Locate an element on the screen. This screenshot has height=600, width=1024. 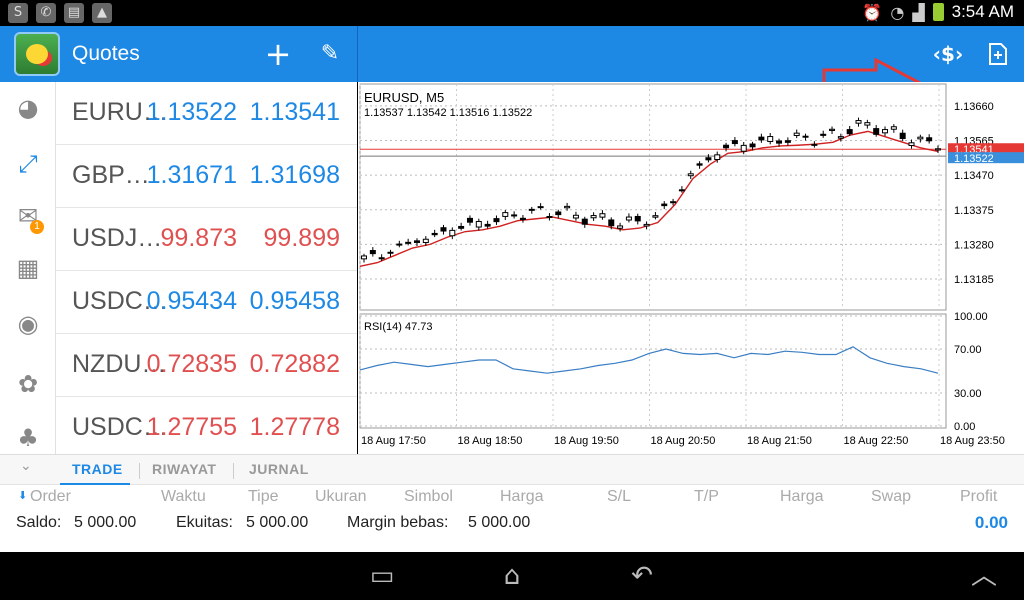
community-icon: ♣ is located at coordinates (28, 438).